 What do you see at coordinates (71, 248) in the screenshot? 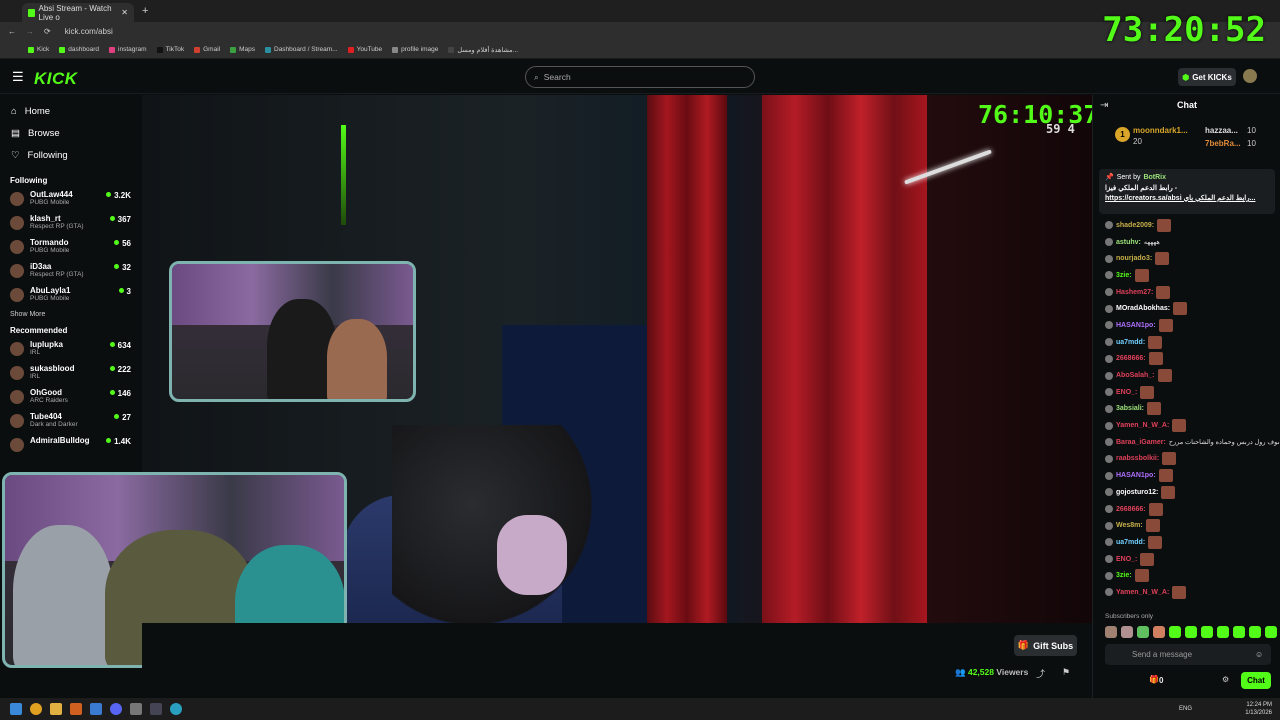
I see `sidebar-channel: Tormando PUBG Mobile 56` at bounding box center [71, 248].